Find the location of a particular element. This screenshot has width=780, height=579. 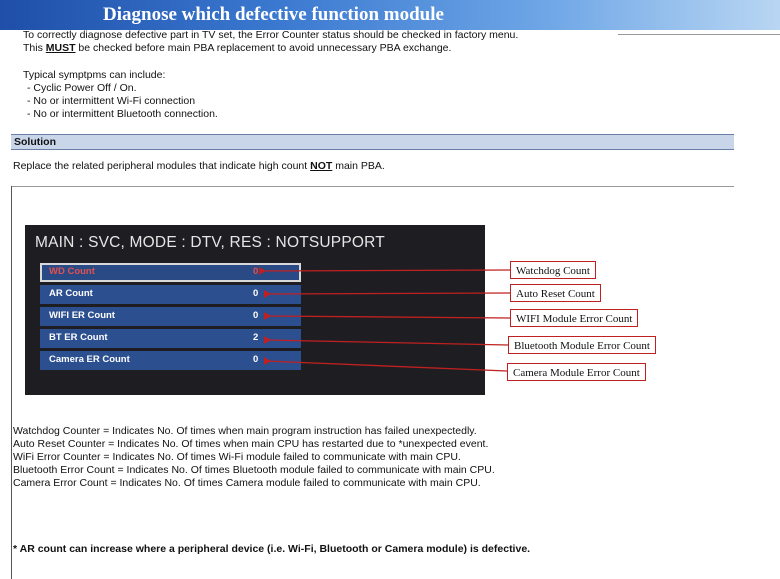

frame-line is located at coordinates (11, 382).